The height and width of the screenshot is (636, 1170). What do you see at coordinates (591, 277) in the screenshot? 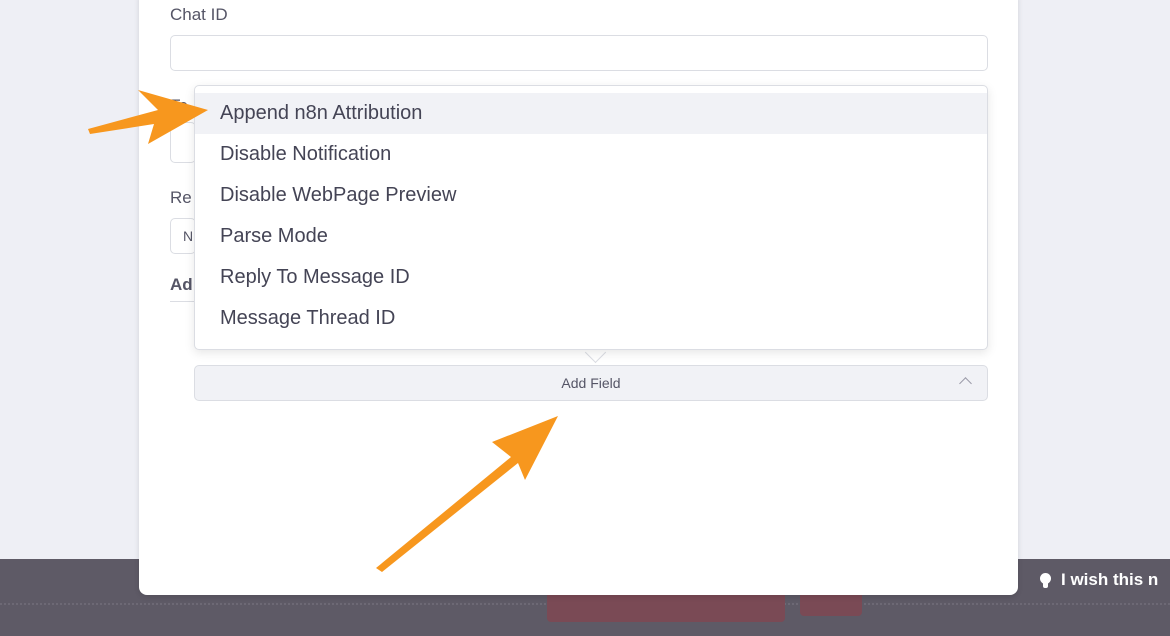
I see `dropdown-item-reply-to-message-id: Reply To Message ID` at bounding box center [591, 277].